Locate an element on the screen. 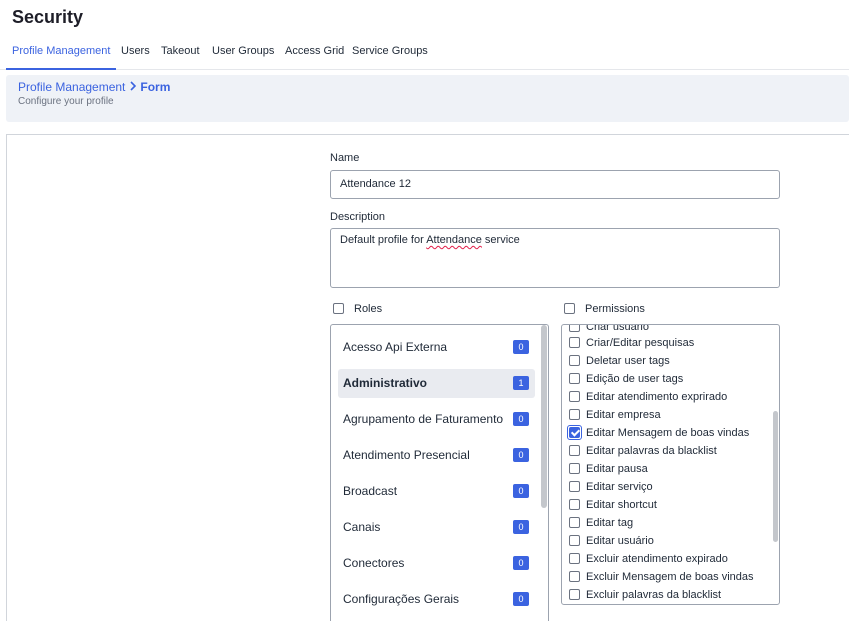  description-text-start: Default profile for is located at coordinates (383, 240).